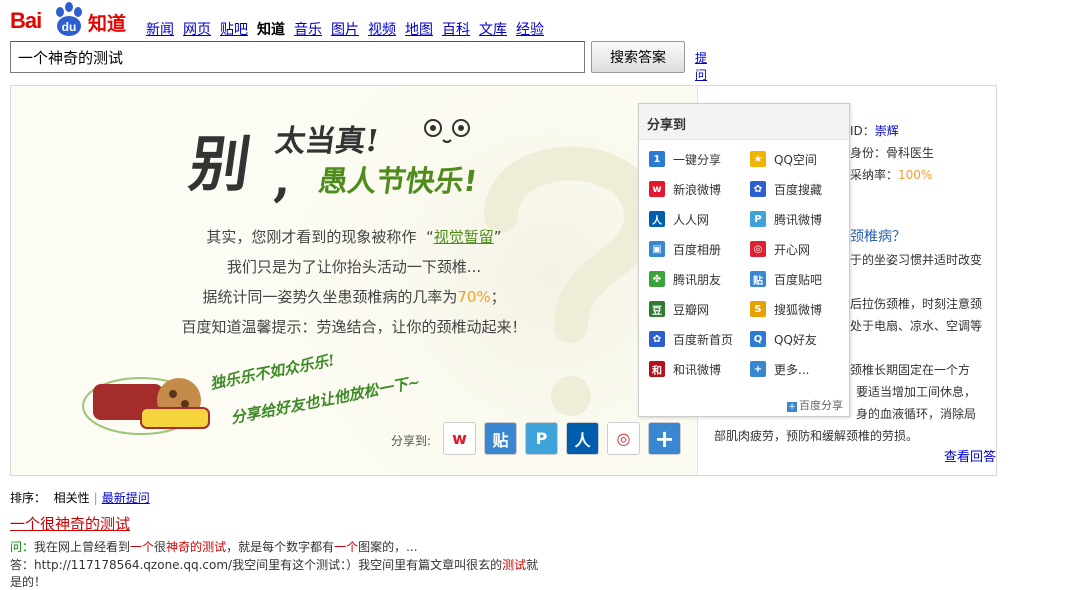 The height and width of the screenshot is (590, 1086). What do you see at coordinates (541, 438) in the screenshot?
I see `tencent-weibo-share-icon: P` at bounding box center [541, 438].